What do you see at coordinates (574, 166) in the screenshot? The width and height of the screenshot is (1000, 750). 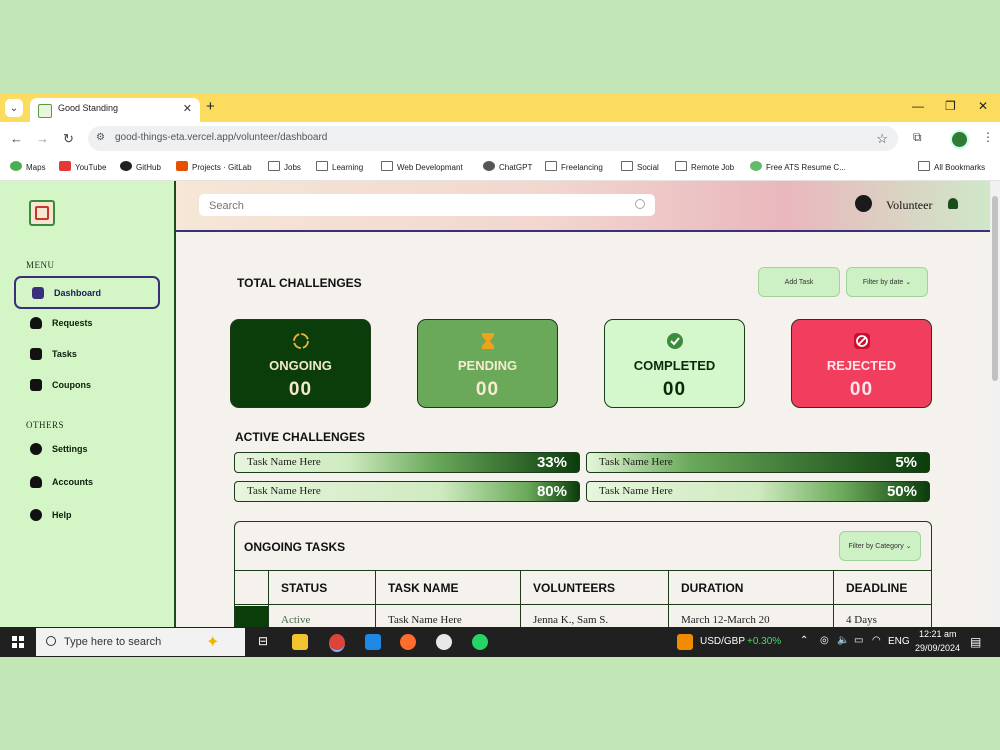 I see `bookmark-freelancing: Freelancing` at bounding box center [574, 166].